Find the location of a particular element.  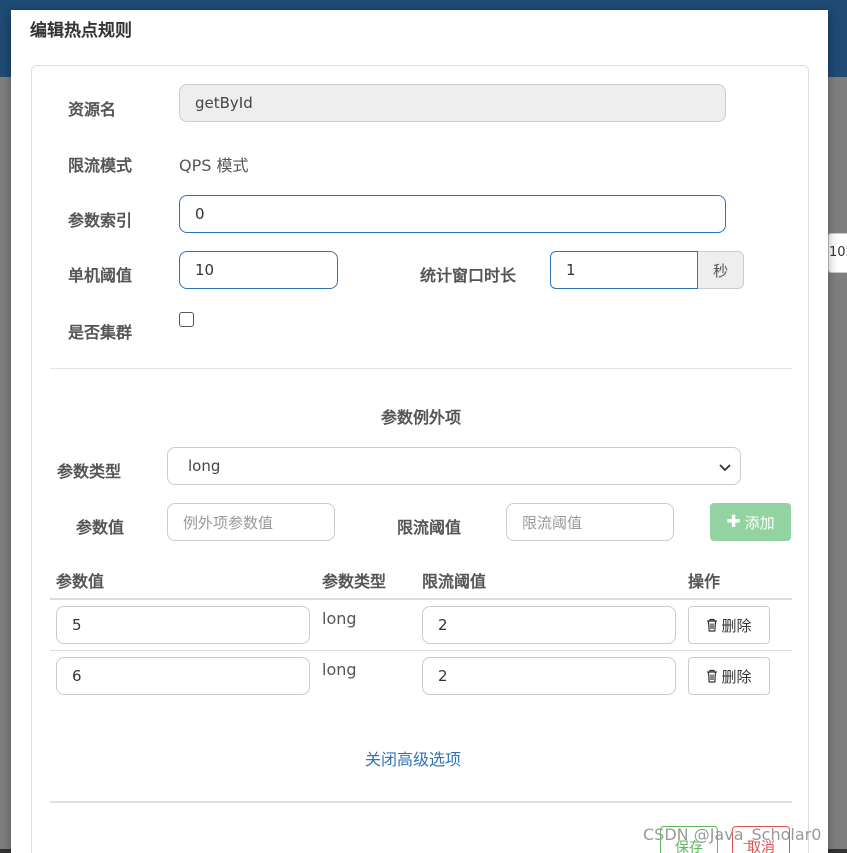

limit-mode-value: QPS 模式 is located at coordinates (214, 165).